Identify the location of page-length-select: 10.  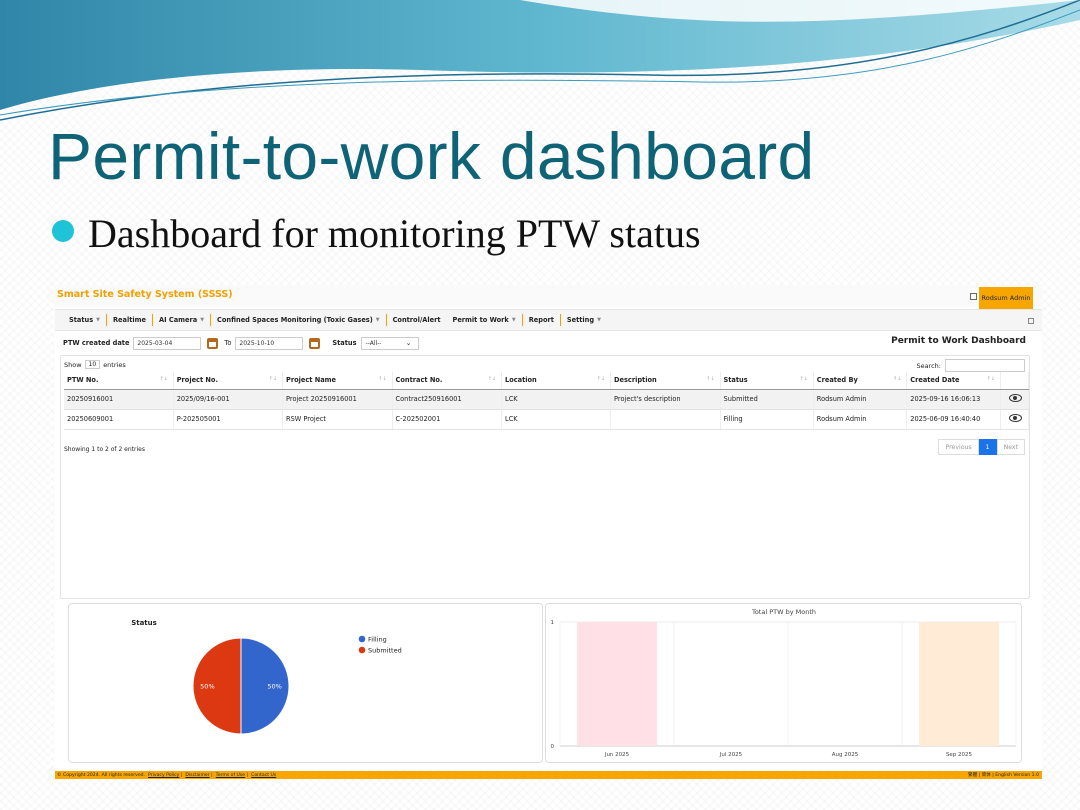
(92, 364).